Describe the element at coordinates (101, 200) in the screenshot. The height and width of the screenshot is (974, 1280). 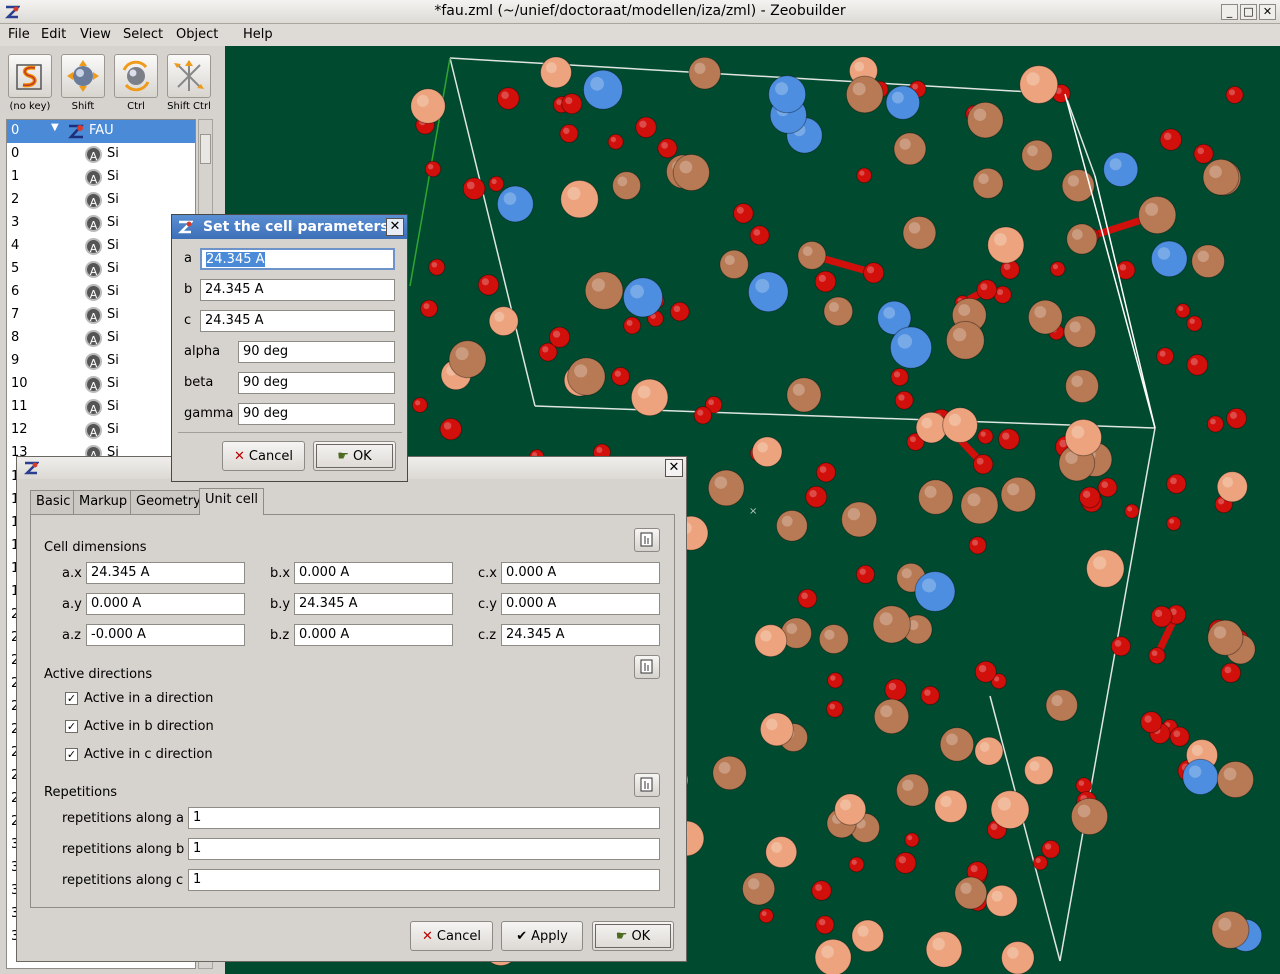
I see `tree-row: 2 A Si` at that location.